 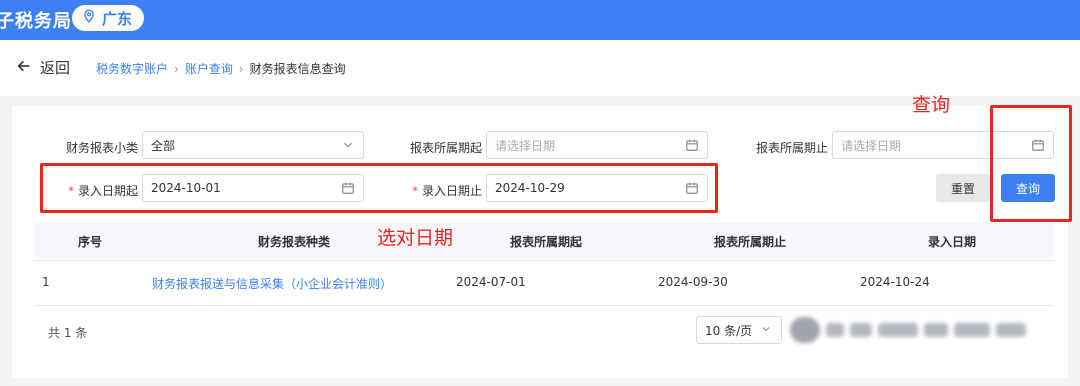 What do you see at coordinates (791, 148) in the screenshot?
I see `period-end-label: 报表所属期止` at bounding box center [791, 148].